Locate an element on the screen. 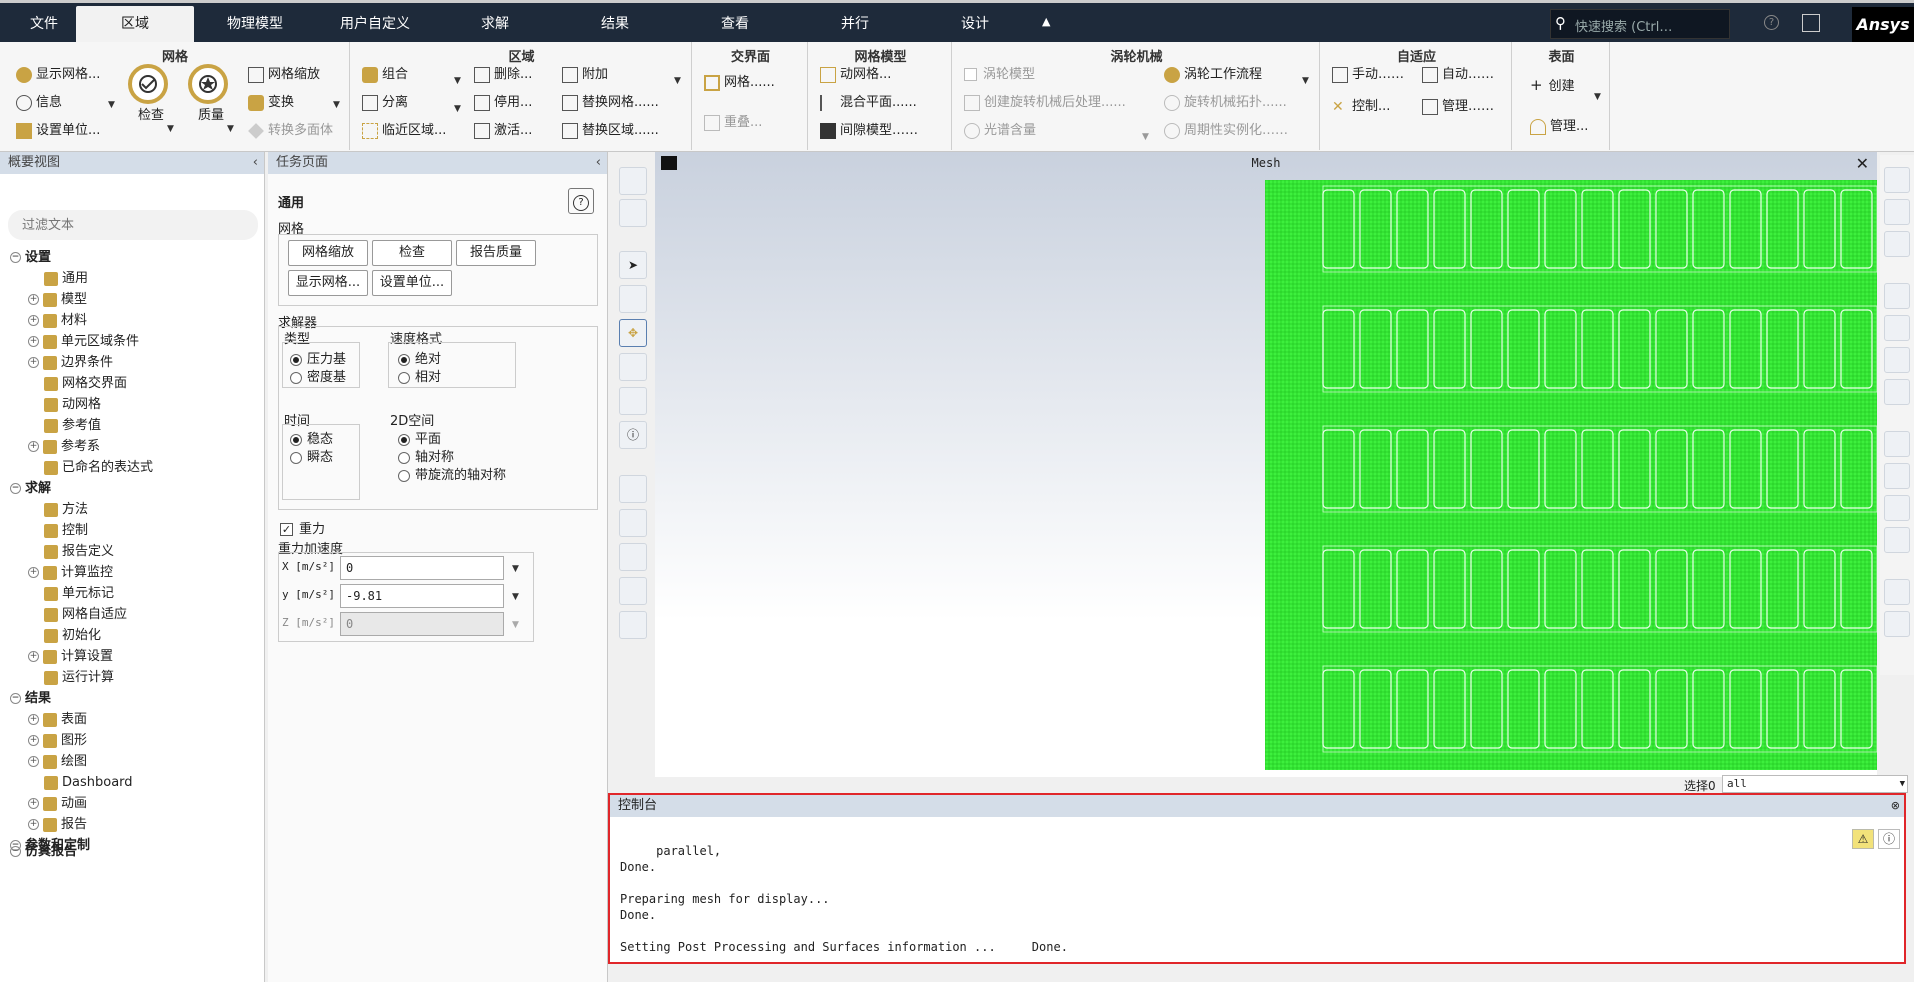 This screenshot has height=982, width=1914. zoom-out-icon is located at coordinates (633, 557).